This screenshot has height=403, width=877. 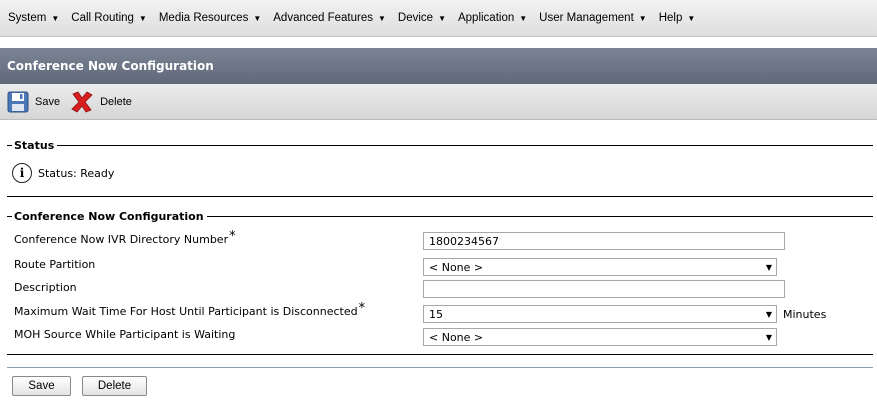 I want to click on menu-call-routing-label: Call Routing, so click(x=102, y=18).